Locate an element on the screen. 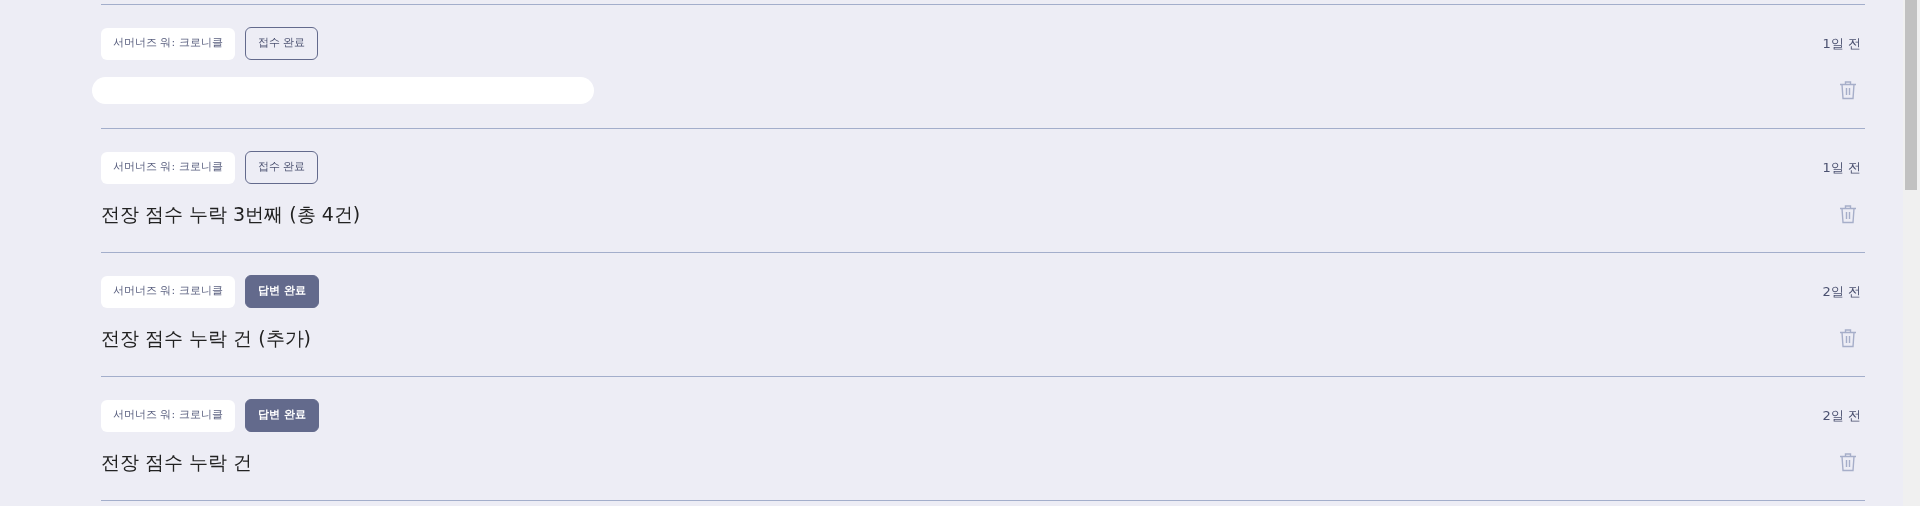  post-title: 전장 점수 누락 건 (추가) is located at coordinates (206, 338).